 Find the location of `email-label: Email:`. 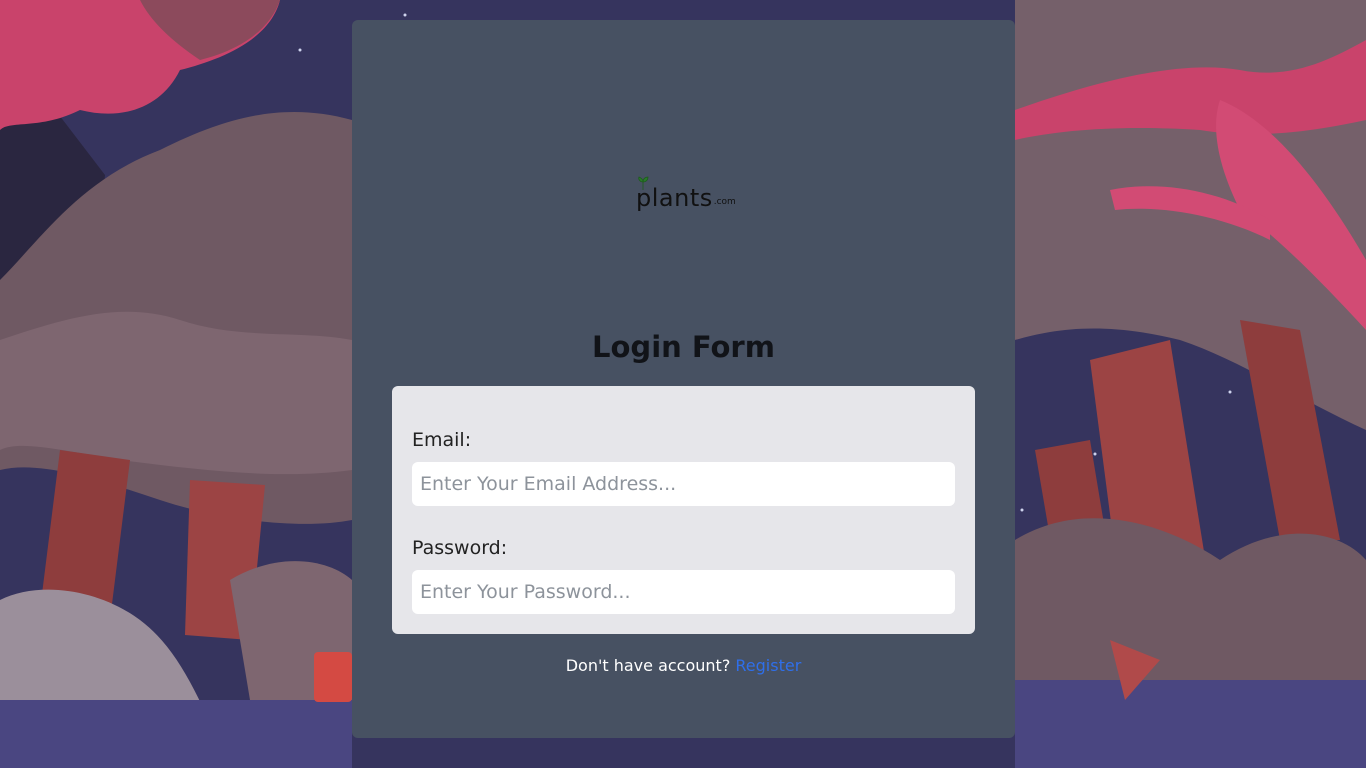

email-label: Email: is located at coordinates (442, 440).